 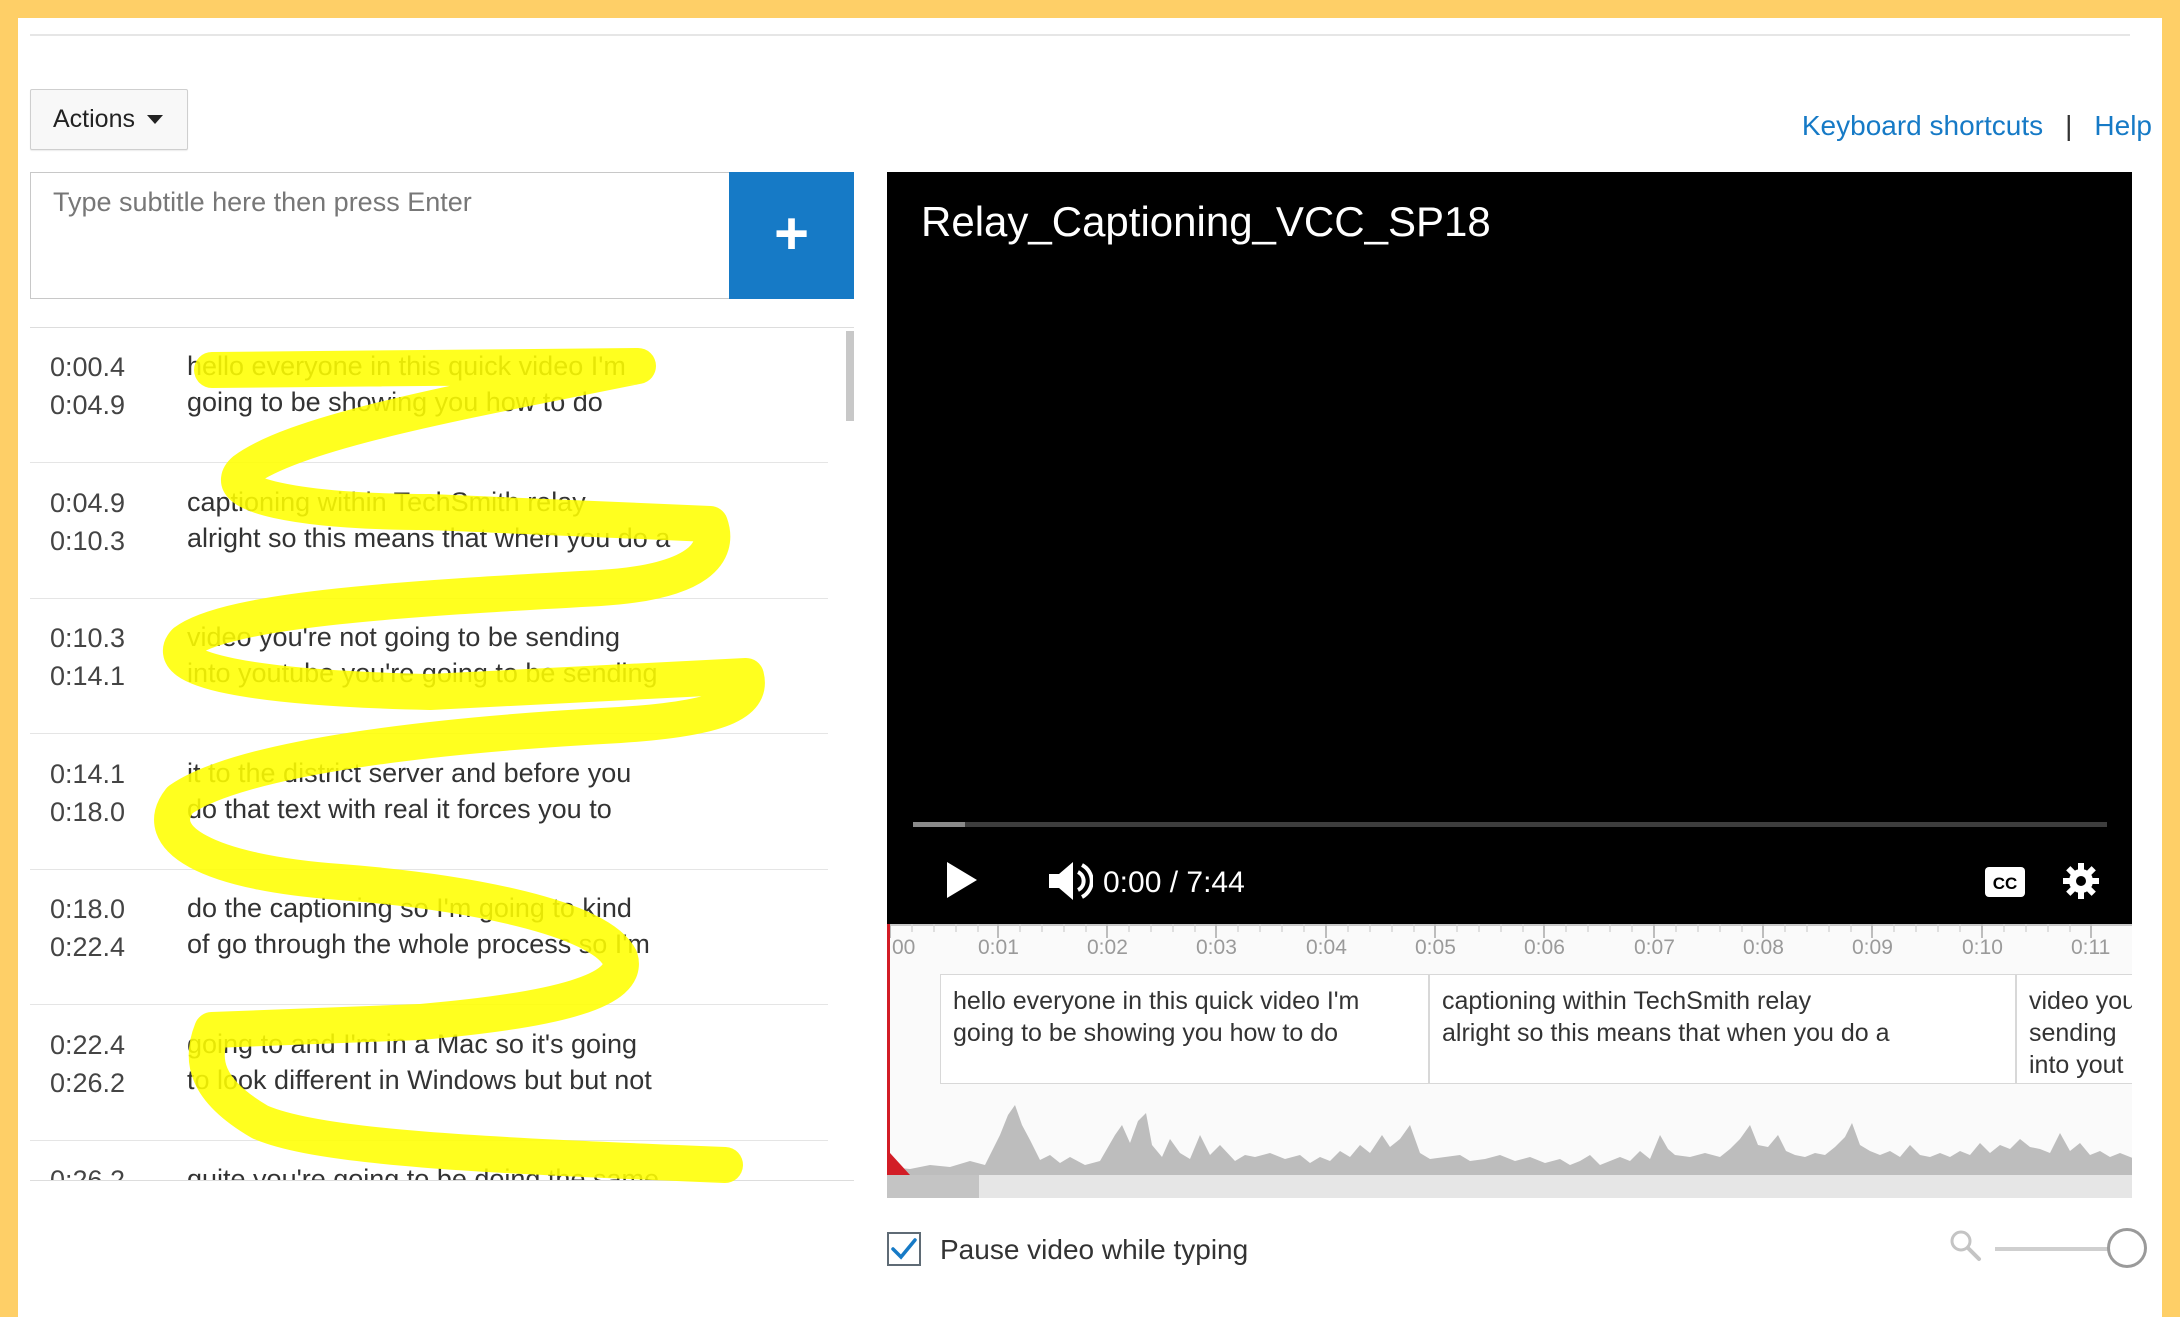 What do you see at coordinates (2081, 881) in the screenshot?
I see `settings-gear-icon` at bounding box center [2081, 881].